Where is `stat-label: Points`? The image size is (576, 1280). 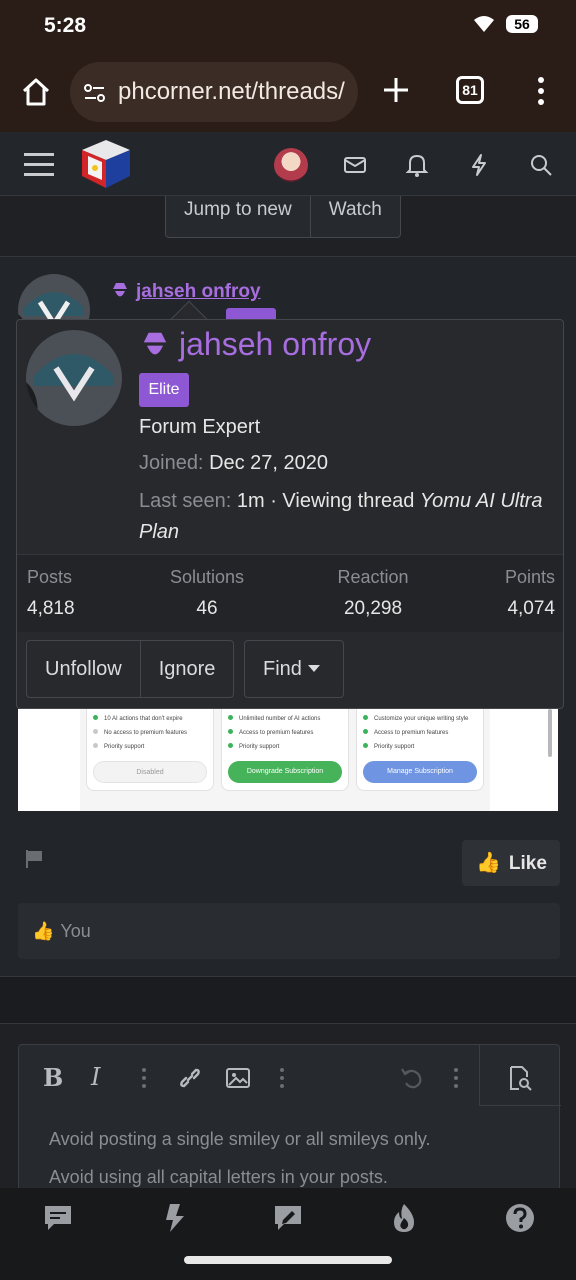
stat-label: Points is located at coordinates (529, 577).